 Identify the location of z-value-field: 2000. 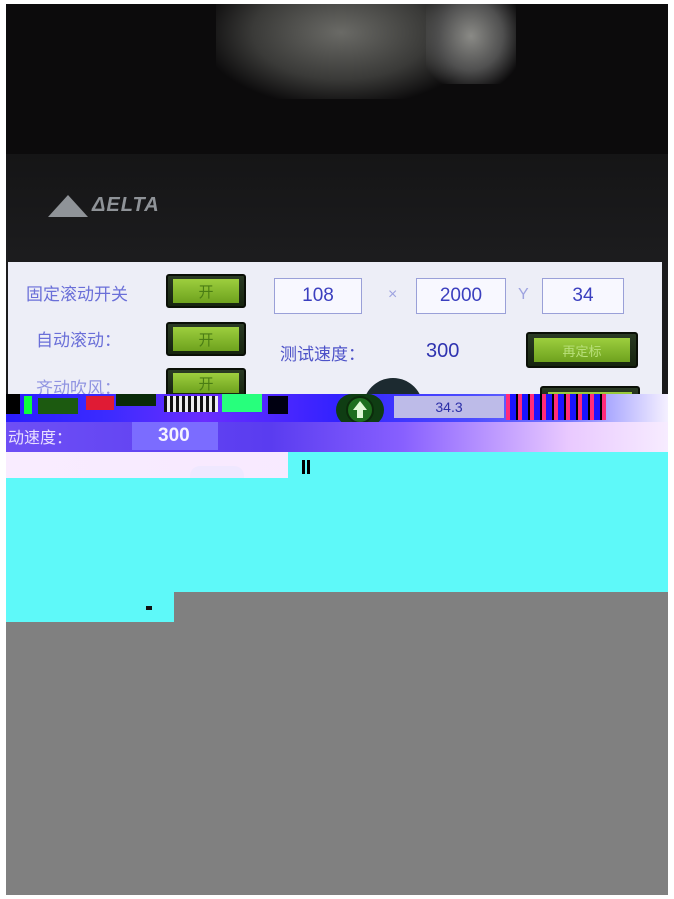
(461, 296).